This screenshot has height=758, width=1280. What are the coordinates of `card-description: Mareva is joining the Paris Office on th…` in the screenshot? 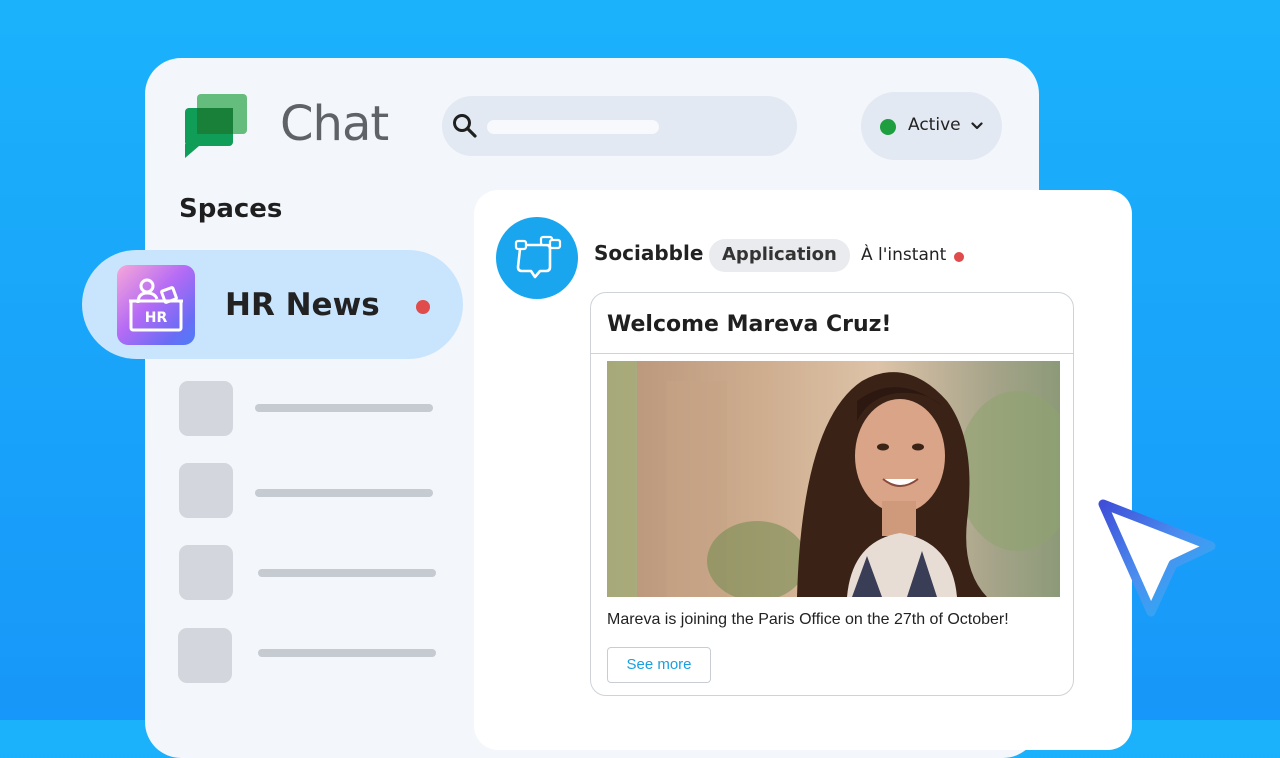 It's located at (808, 619).